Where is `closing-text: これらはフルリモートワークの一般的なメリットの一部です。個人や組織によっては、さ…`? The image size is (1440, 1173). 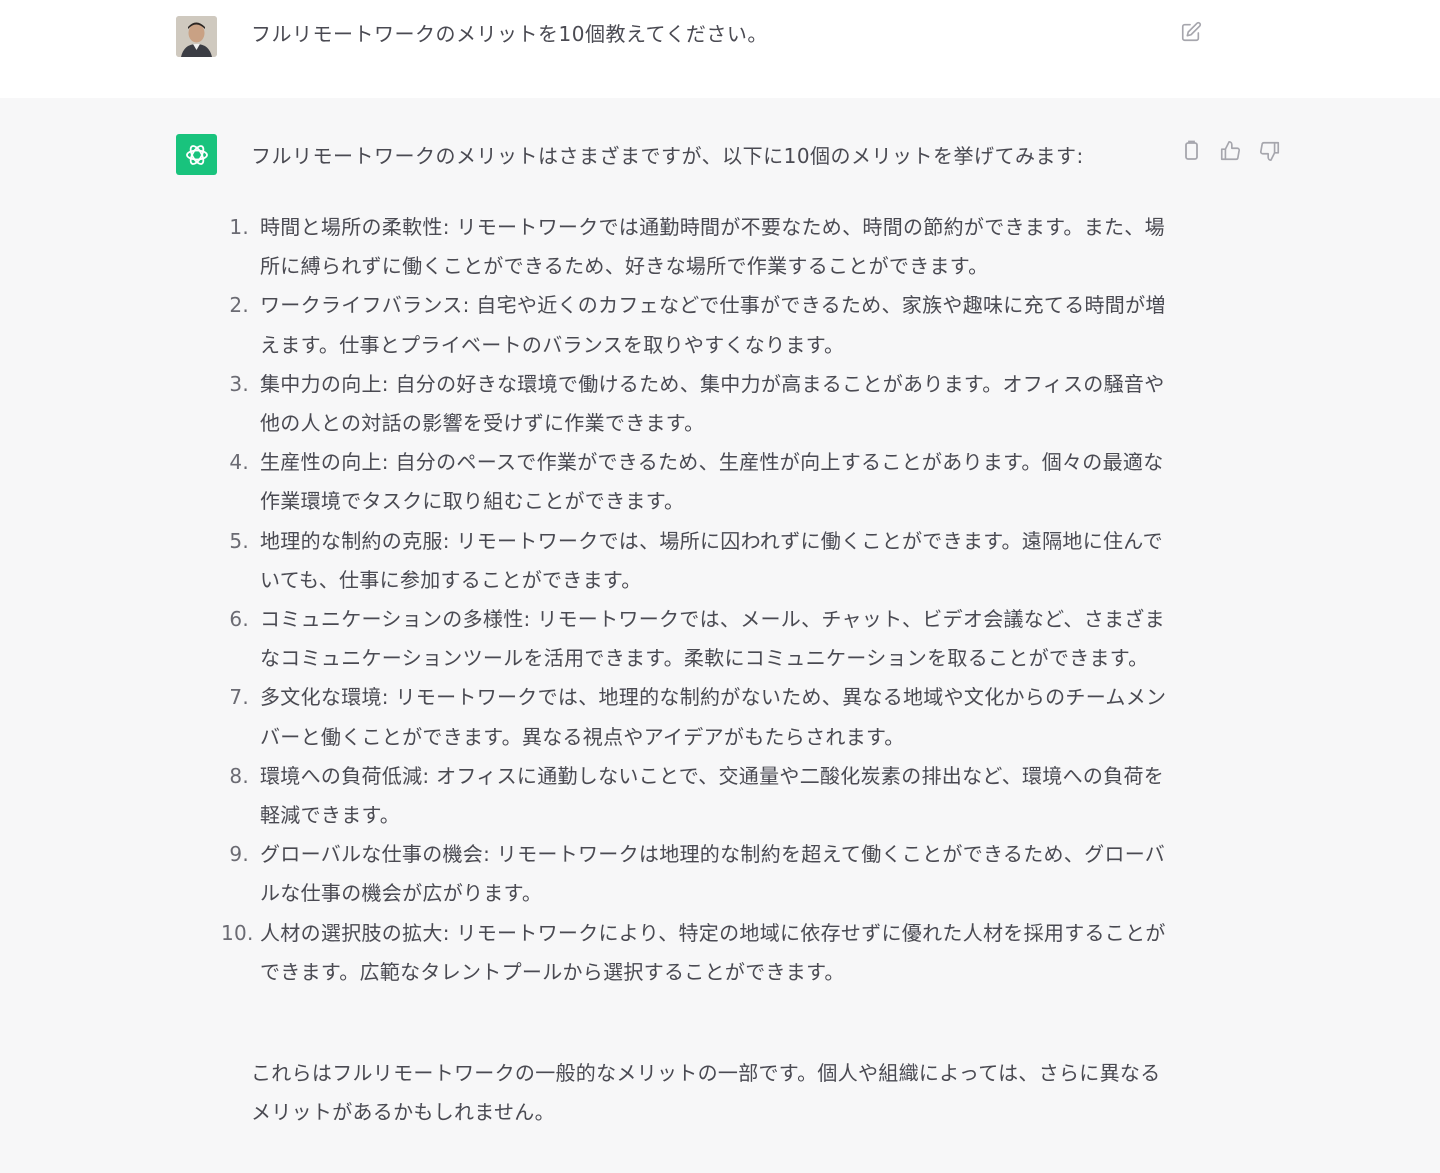 closing-text: これらはフルリモートワークの一般的なメリットの一部です。個人や組織によっては、さ… is located at coordinates (706, 1093).